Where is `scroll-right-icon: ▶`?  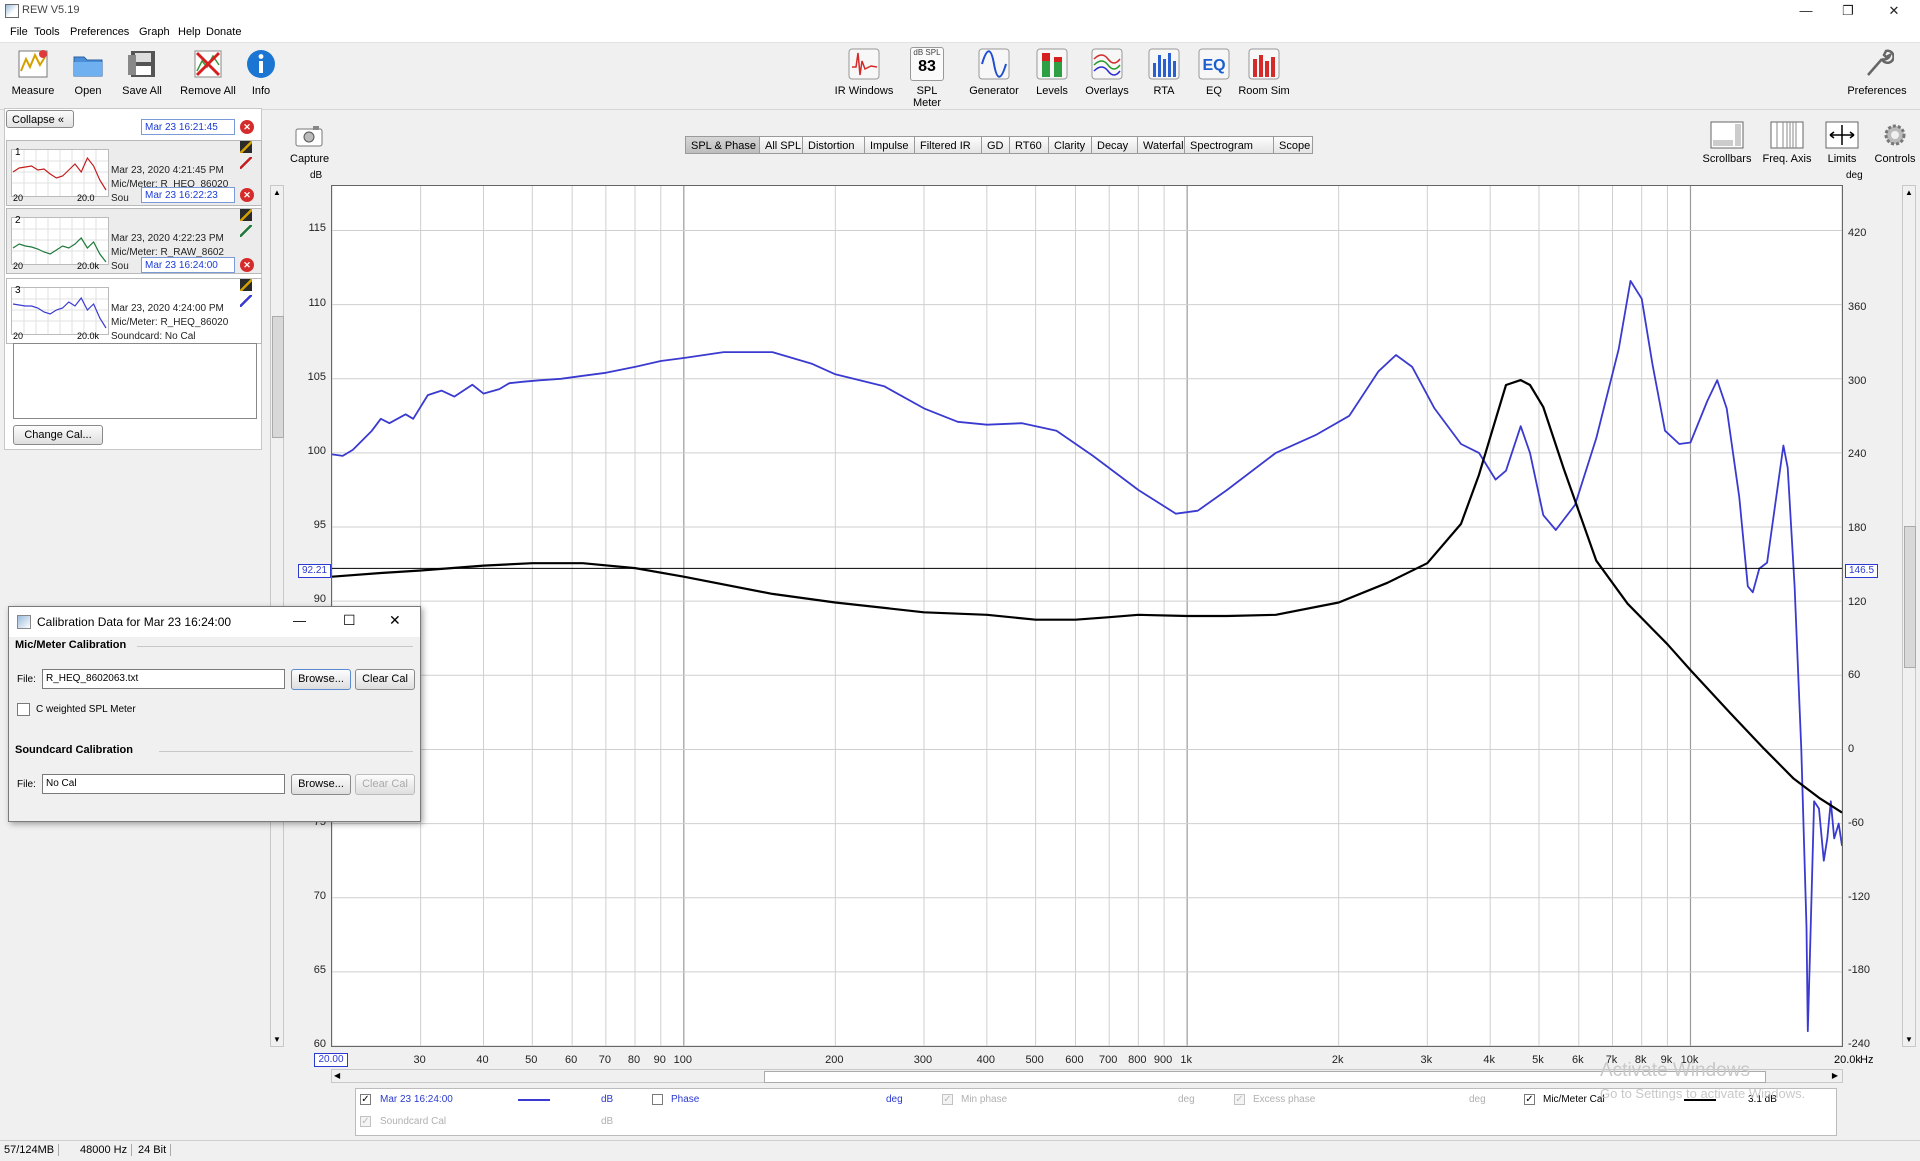
scroll-right-icon: ▶ is located at coordinates (1835, 1076).